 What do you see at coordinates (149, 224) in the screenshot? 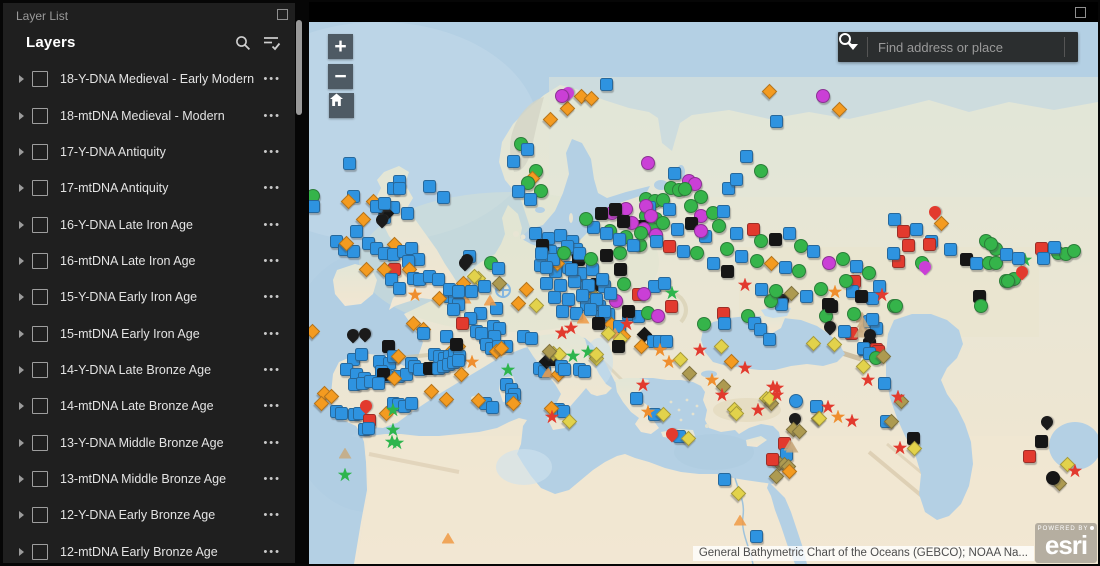
I see `layer-row: 16-Y-DNA Late Iron Age •••` at bounding box center [149, 224].